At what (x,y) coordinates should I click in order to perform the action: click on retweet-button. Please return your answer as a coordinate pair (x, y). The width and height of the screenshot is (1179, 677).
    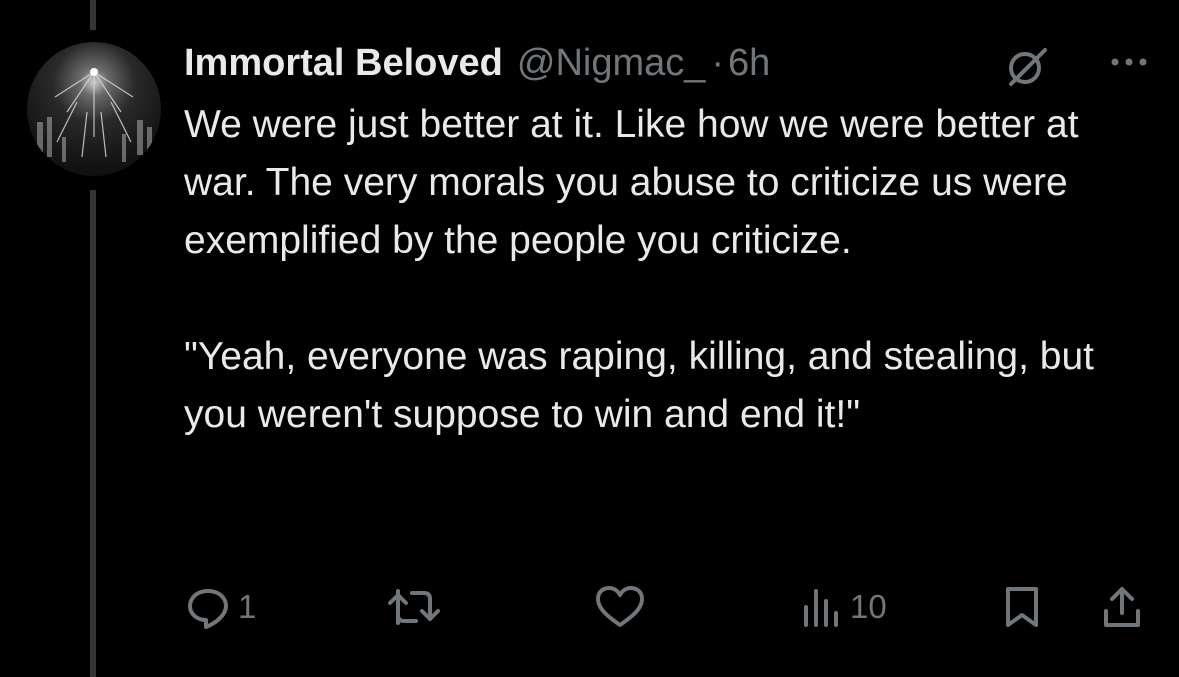
    Looking at the image, I should click on (417, 607).